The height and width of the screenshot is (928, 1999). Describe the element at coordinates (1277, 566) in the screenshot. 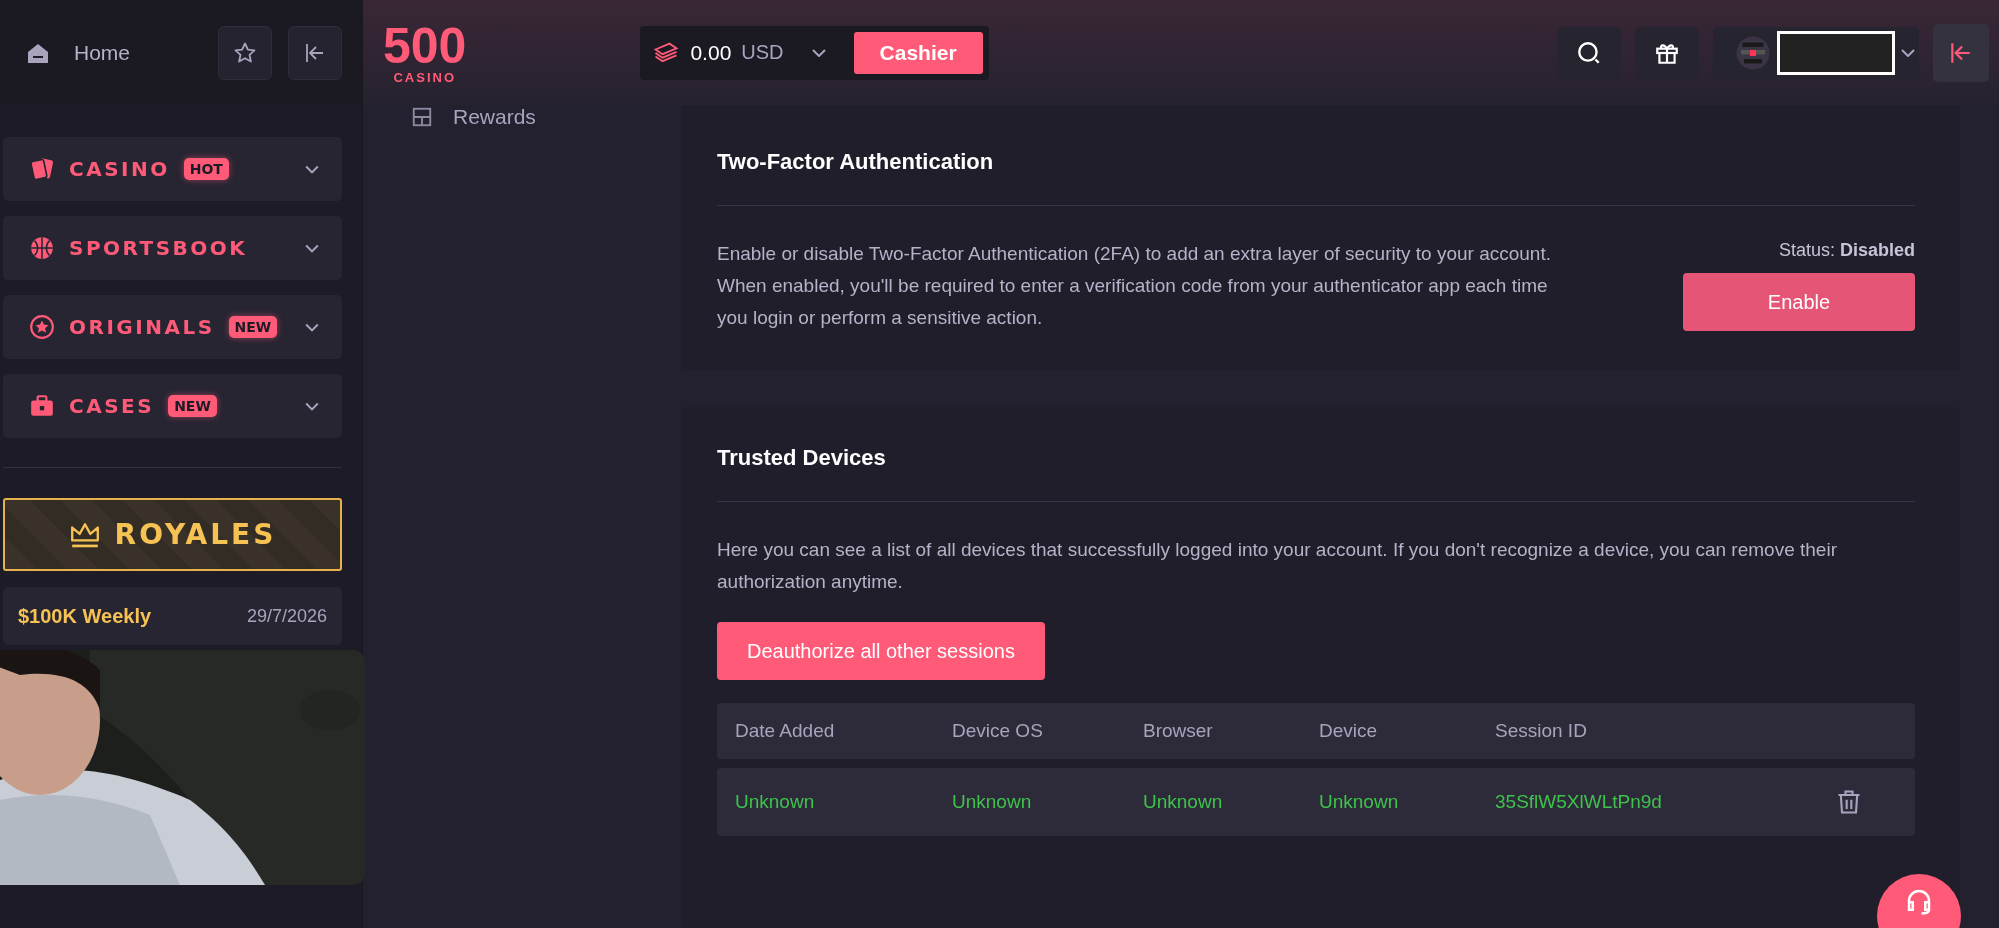

I see `section-description: Here you can see a list of all devices that successfully logged into your account. If you don't recognize a device, you can remove their authorization anytime.` at that location.